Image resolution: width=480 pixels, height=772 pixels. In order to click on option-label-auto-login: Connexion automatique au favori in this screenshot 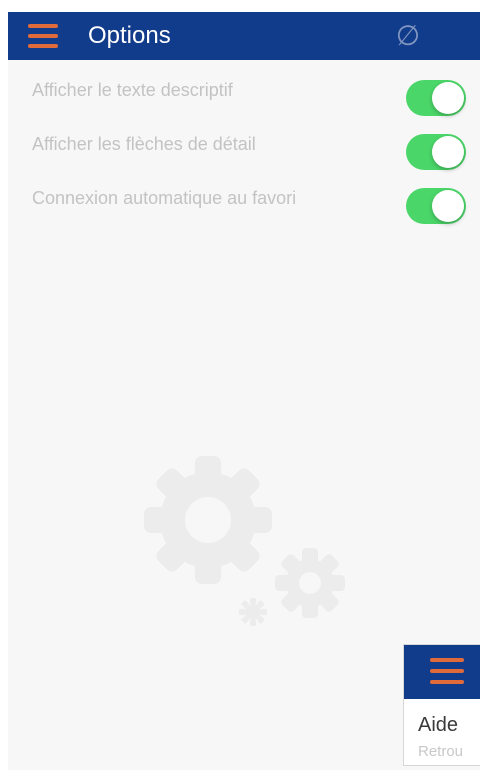, I will do `click(164, 198)`.